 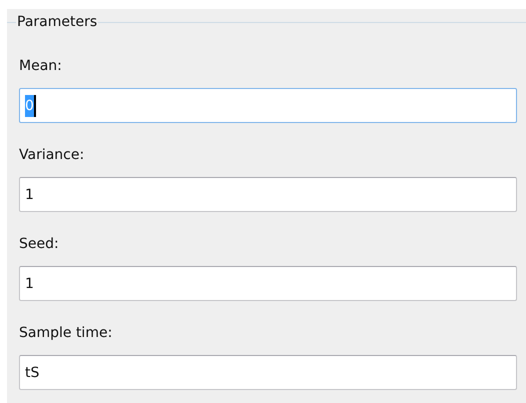 What do you see at coordinates (268, 372) in the screenshot?
I see `input-field: tS` at bounding box center [268, 372].